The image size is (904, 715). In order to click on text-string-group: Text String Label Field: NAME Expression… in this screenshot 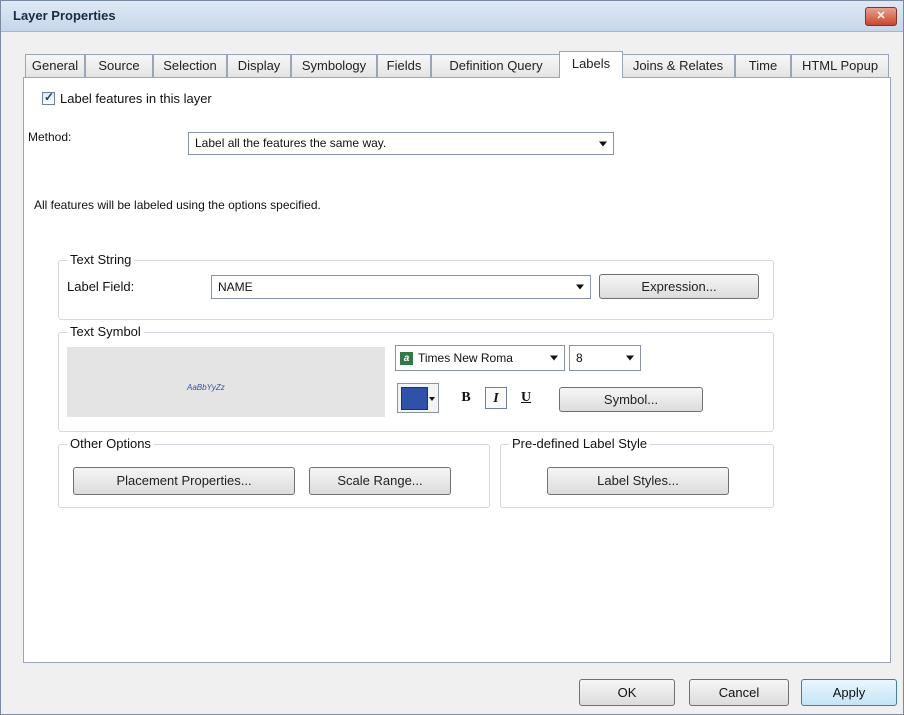, I will do `click(416, 286)`.